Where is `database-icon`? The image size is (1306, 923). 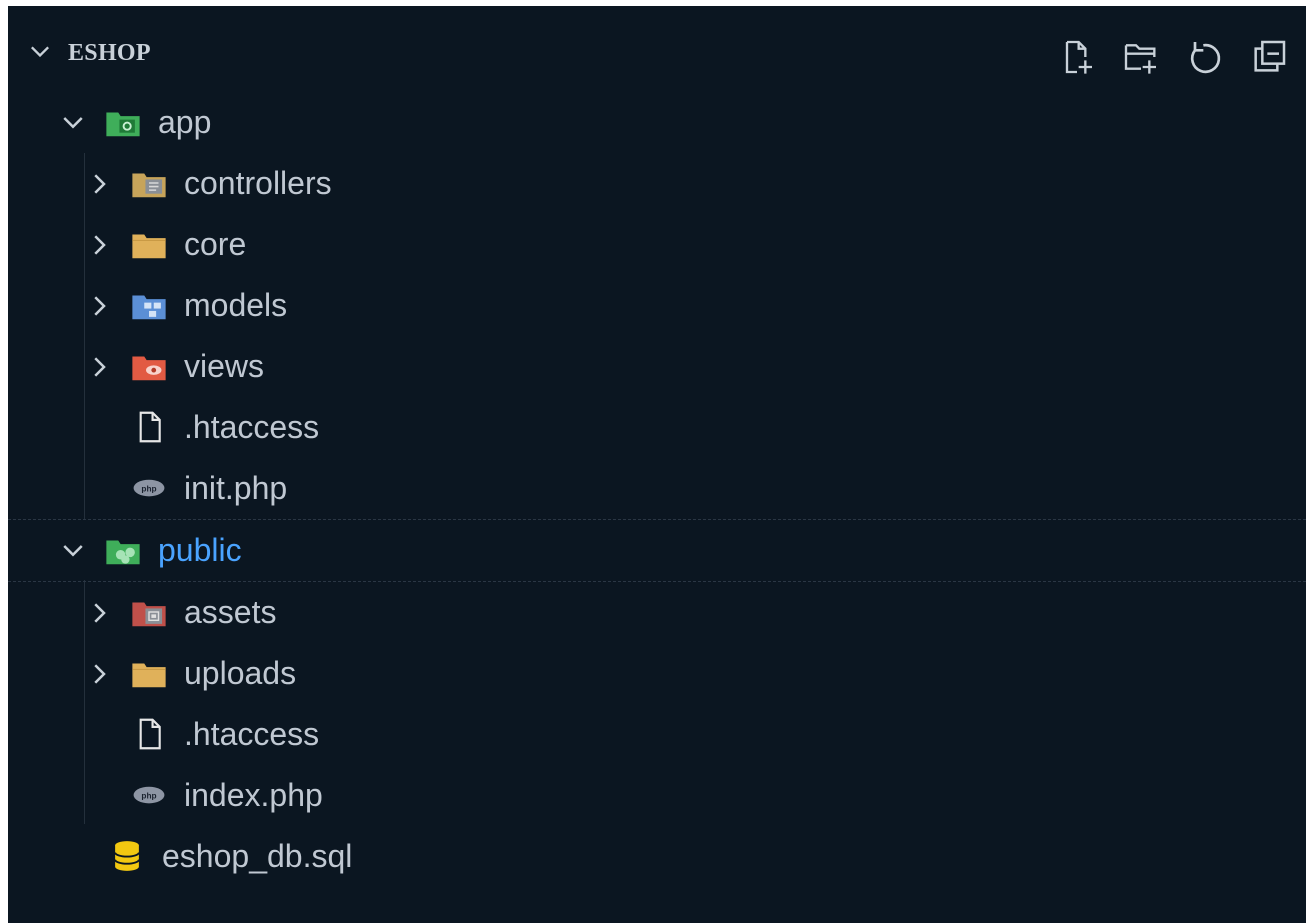
database-icon is located at coordinates (127, 856).